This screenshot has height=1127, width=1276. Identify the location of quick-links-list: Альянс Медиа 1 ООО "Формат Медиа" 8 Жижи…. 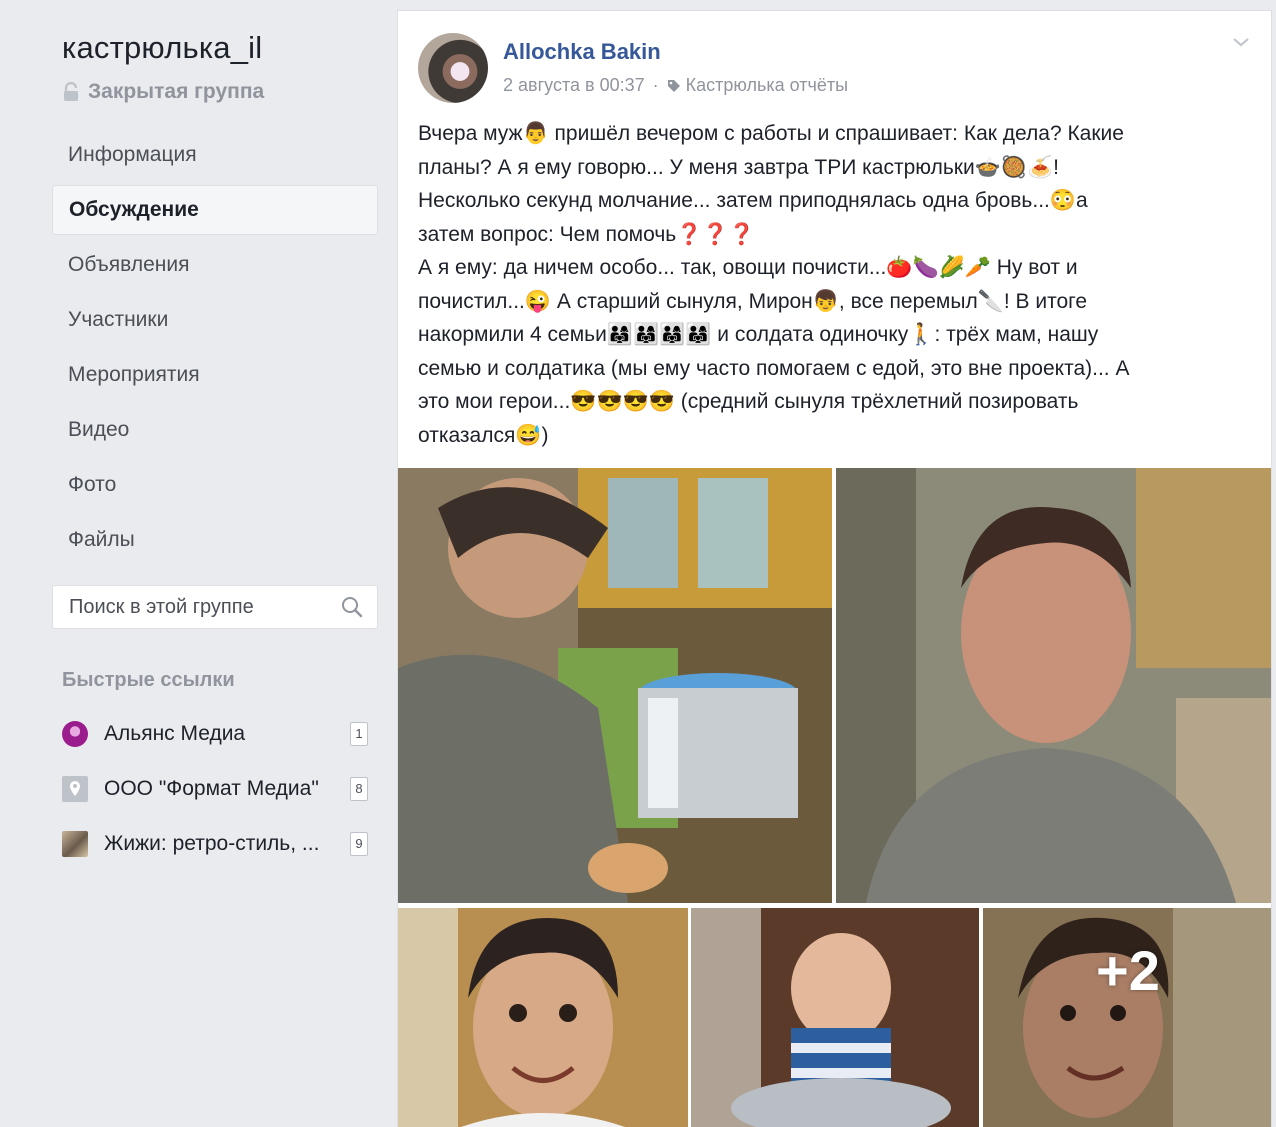
(215, 788).